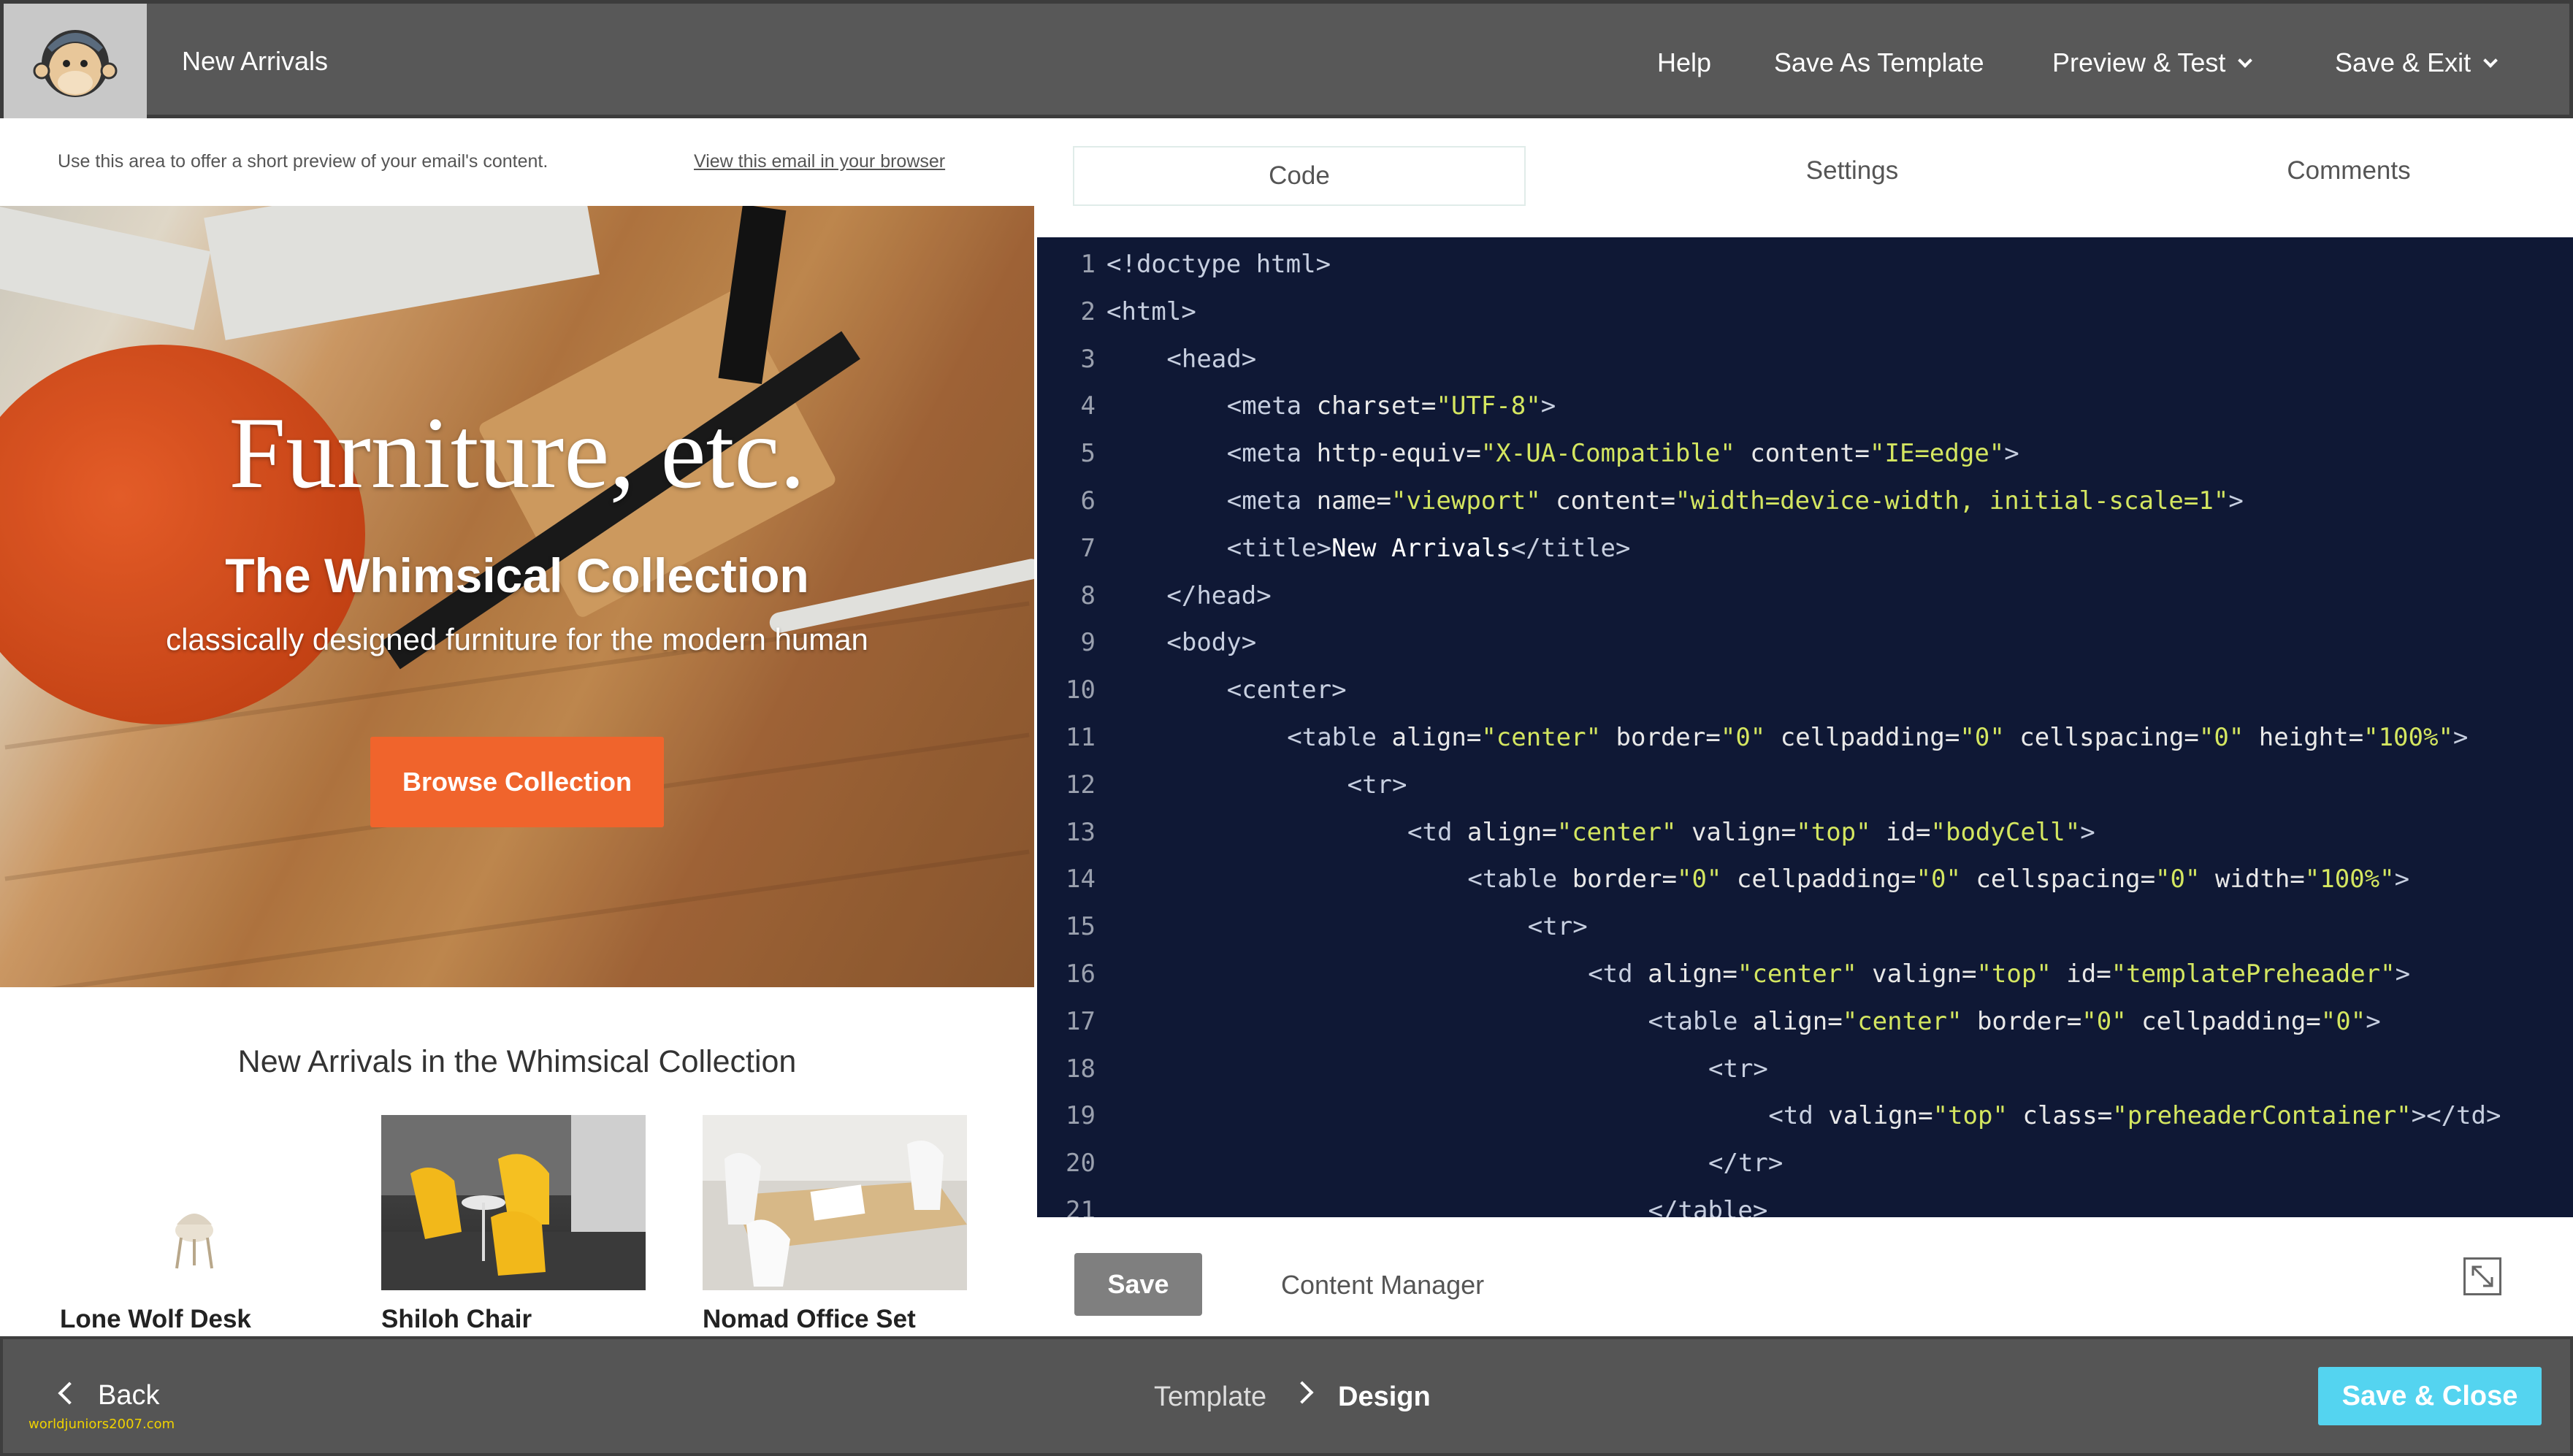 This screenshot has width=2573, height=1456. I want to click on code-text: <html>, so click(1151, 311).